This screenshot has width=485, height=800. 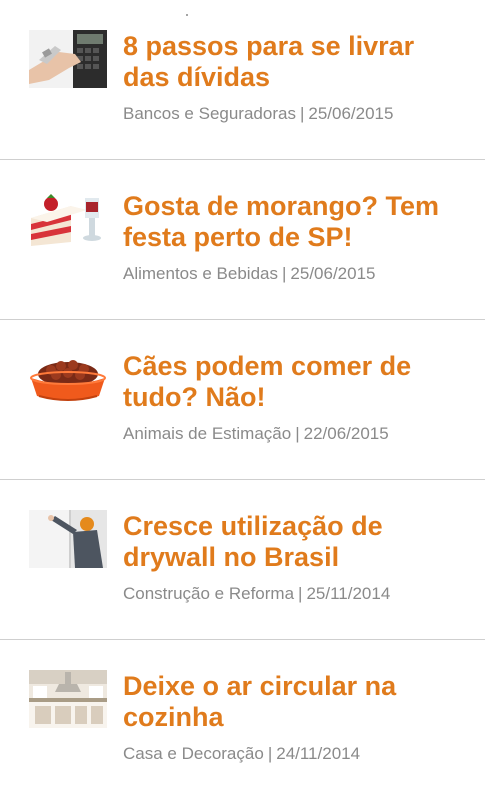 I want to click on article-meta: Animais de Estimação | 22/06/2015, so click(x=256, y=434).